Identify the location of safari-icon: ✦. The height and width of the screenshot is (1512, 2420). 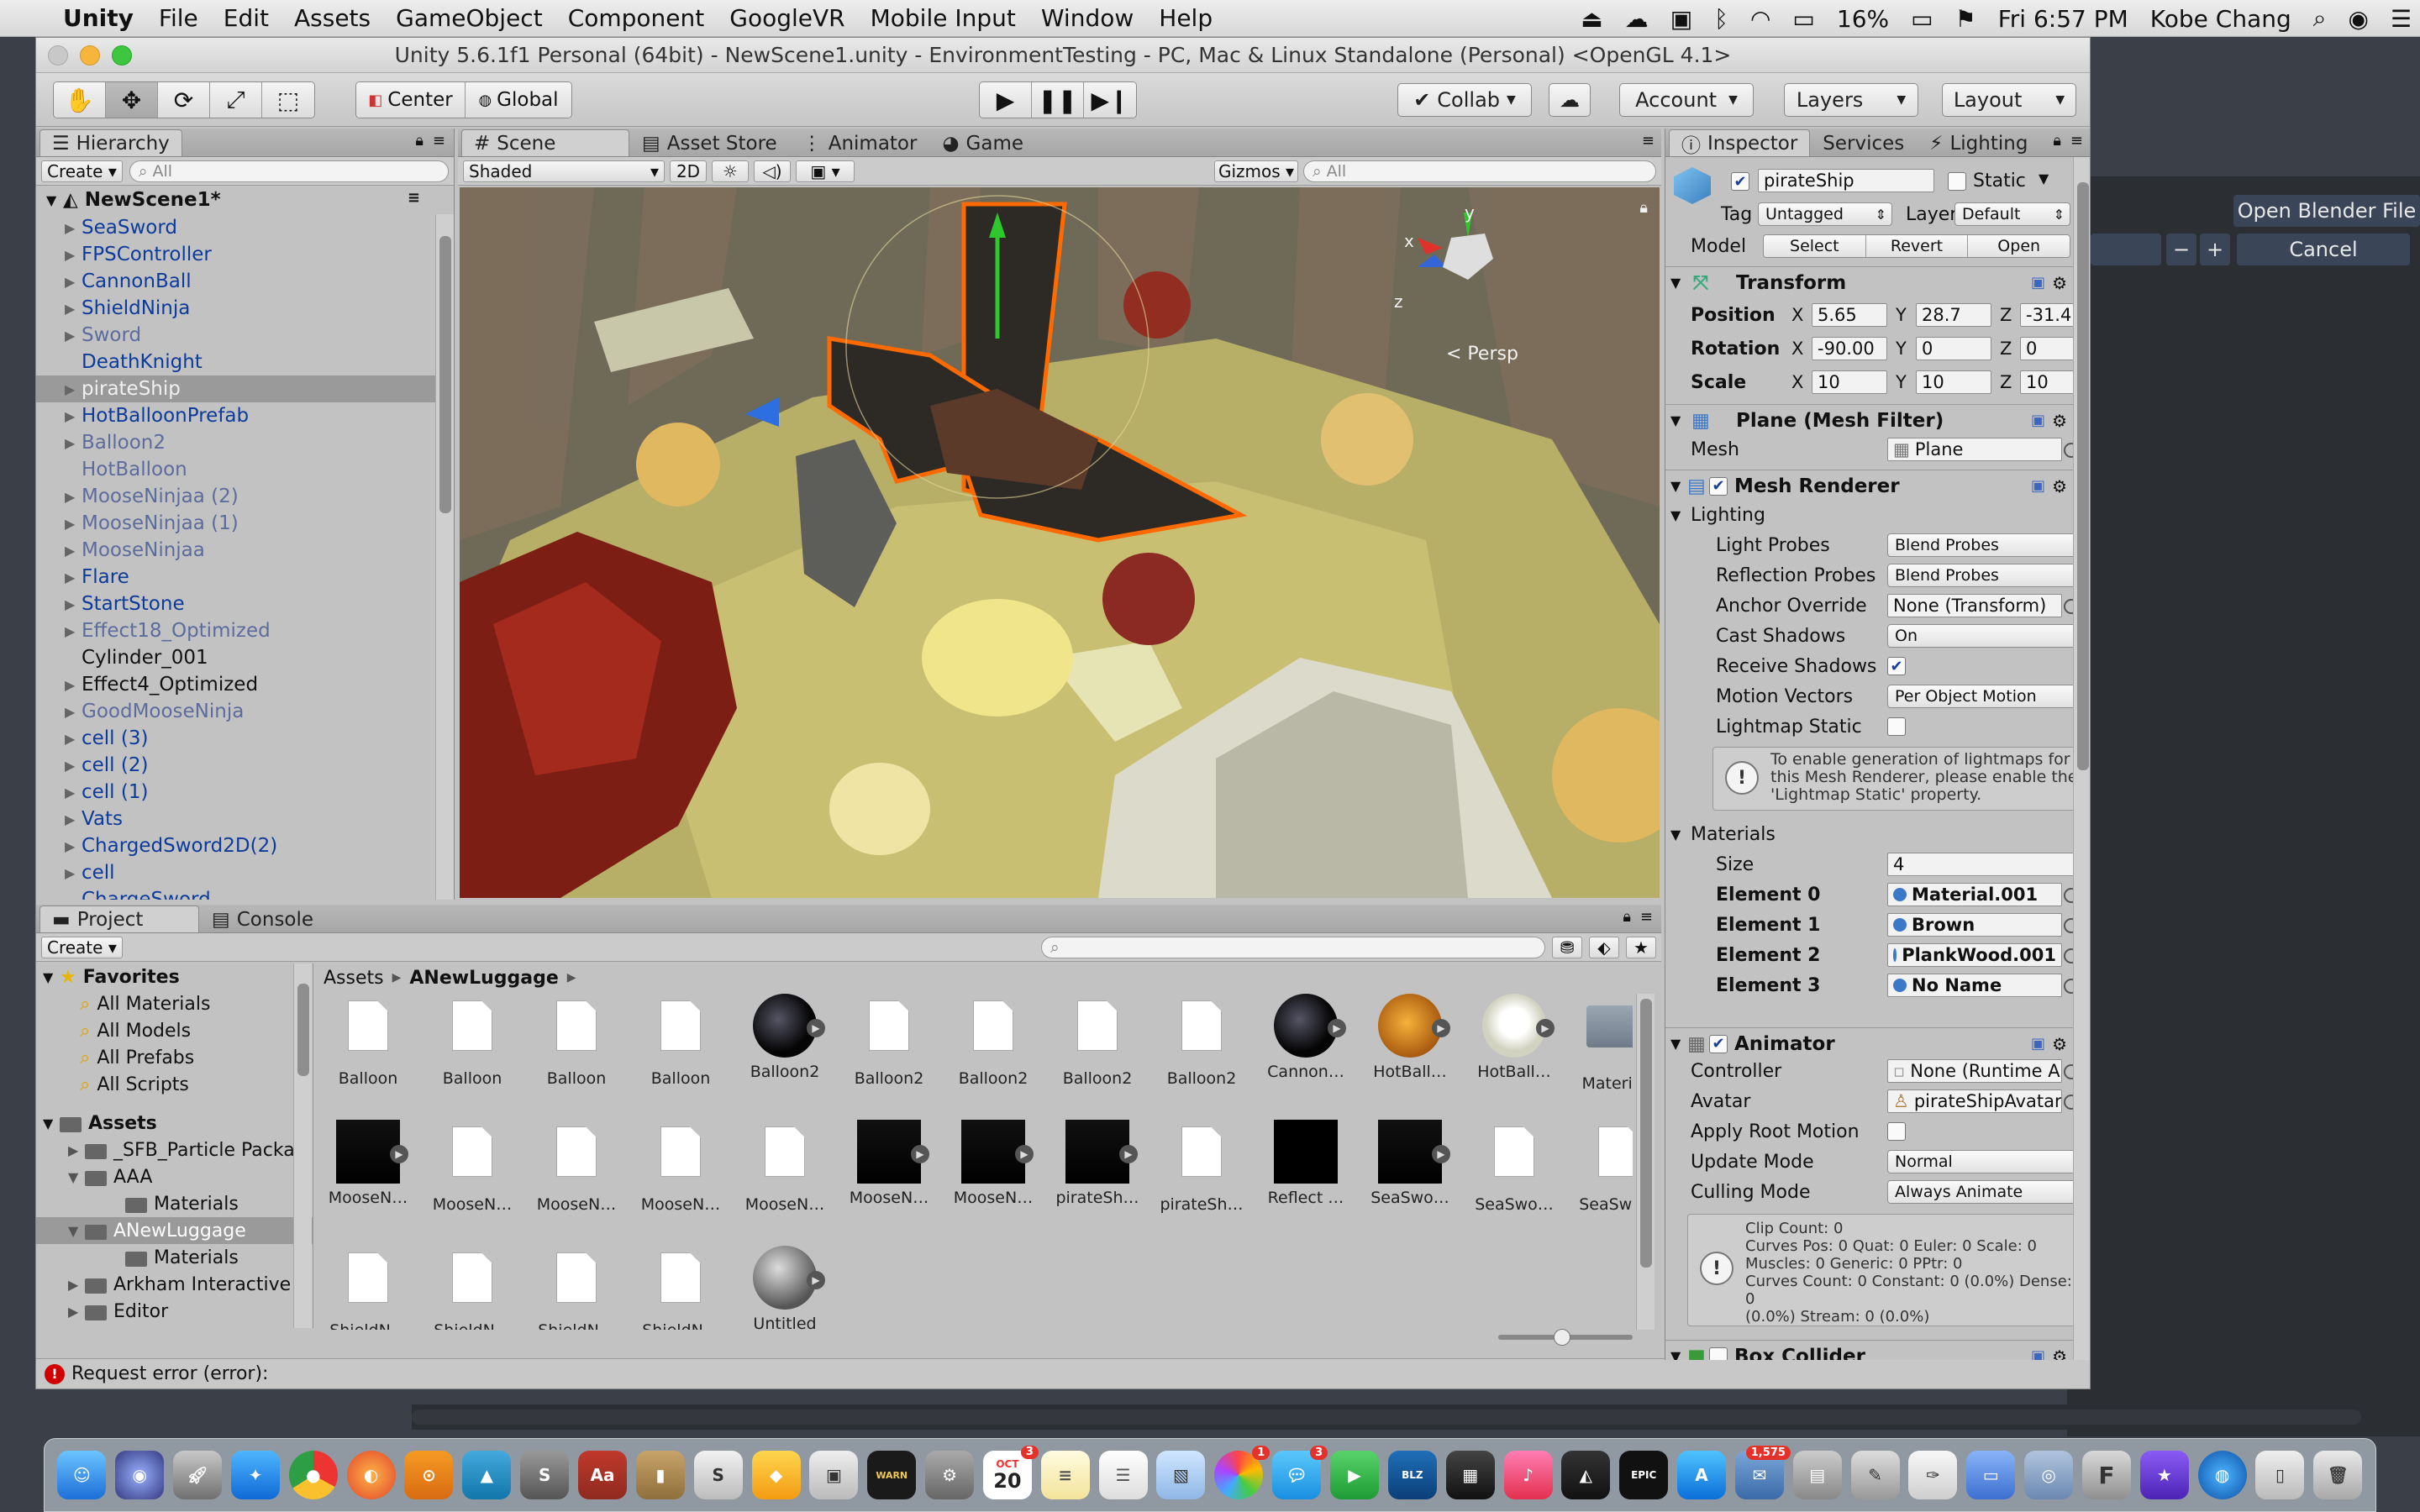
(255, 1475).